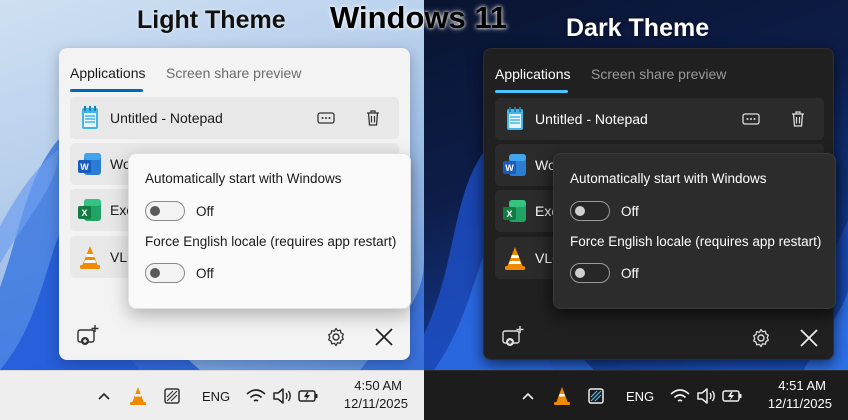 This screenshot has height=420, width=848. What do you see at coordinates (211, 20) in the screenshot?
I see `light-theme-label: Light Theme` at bounding box center [211, 20].